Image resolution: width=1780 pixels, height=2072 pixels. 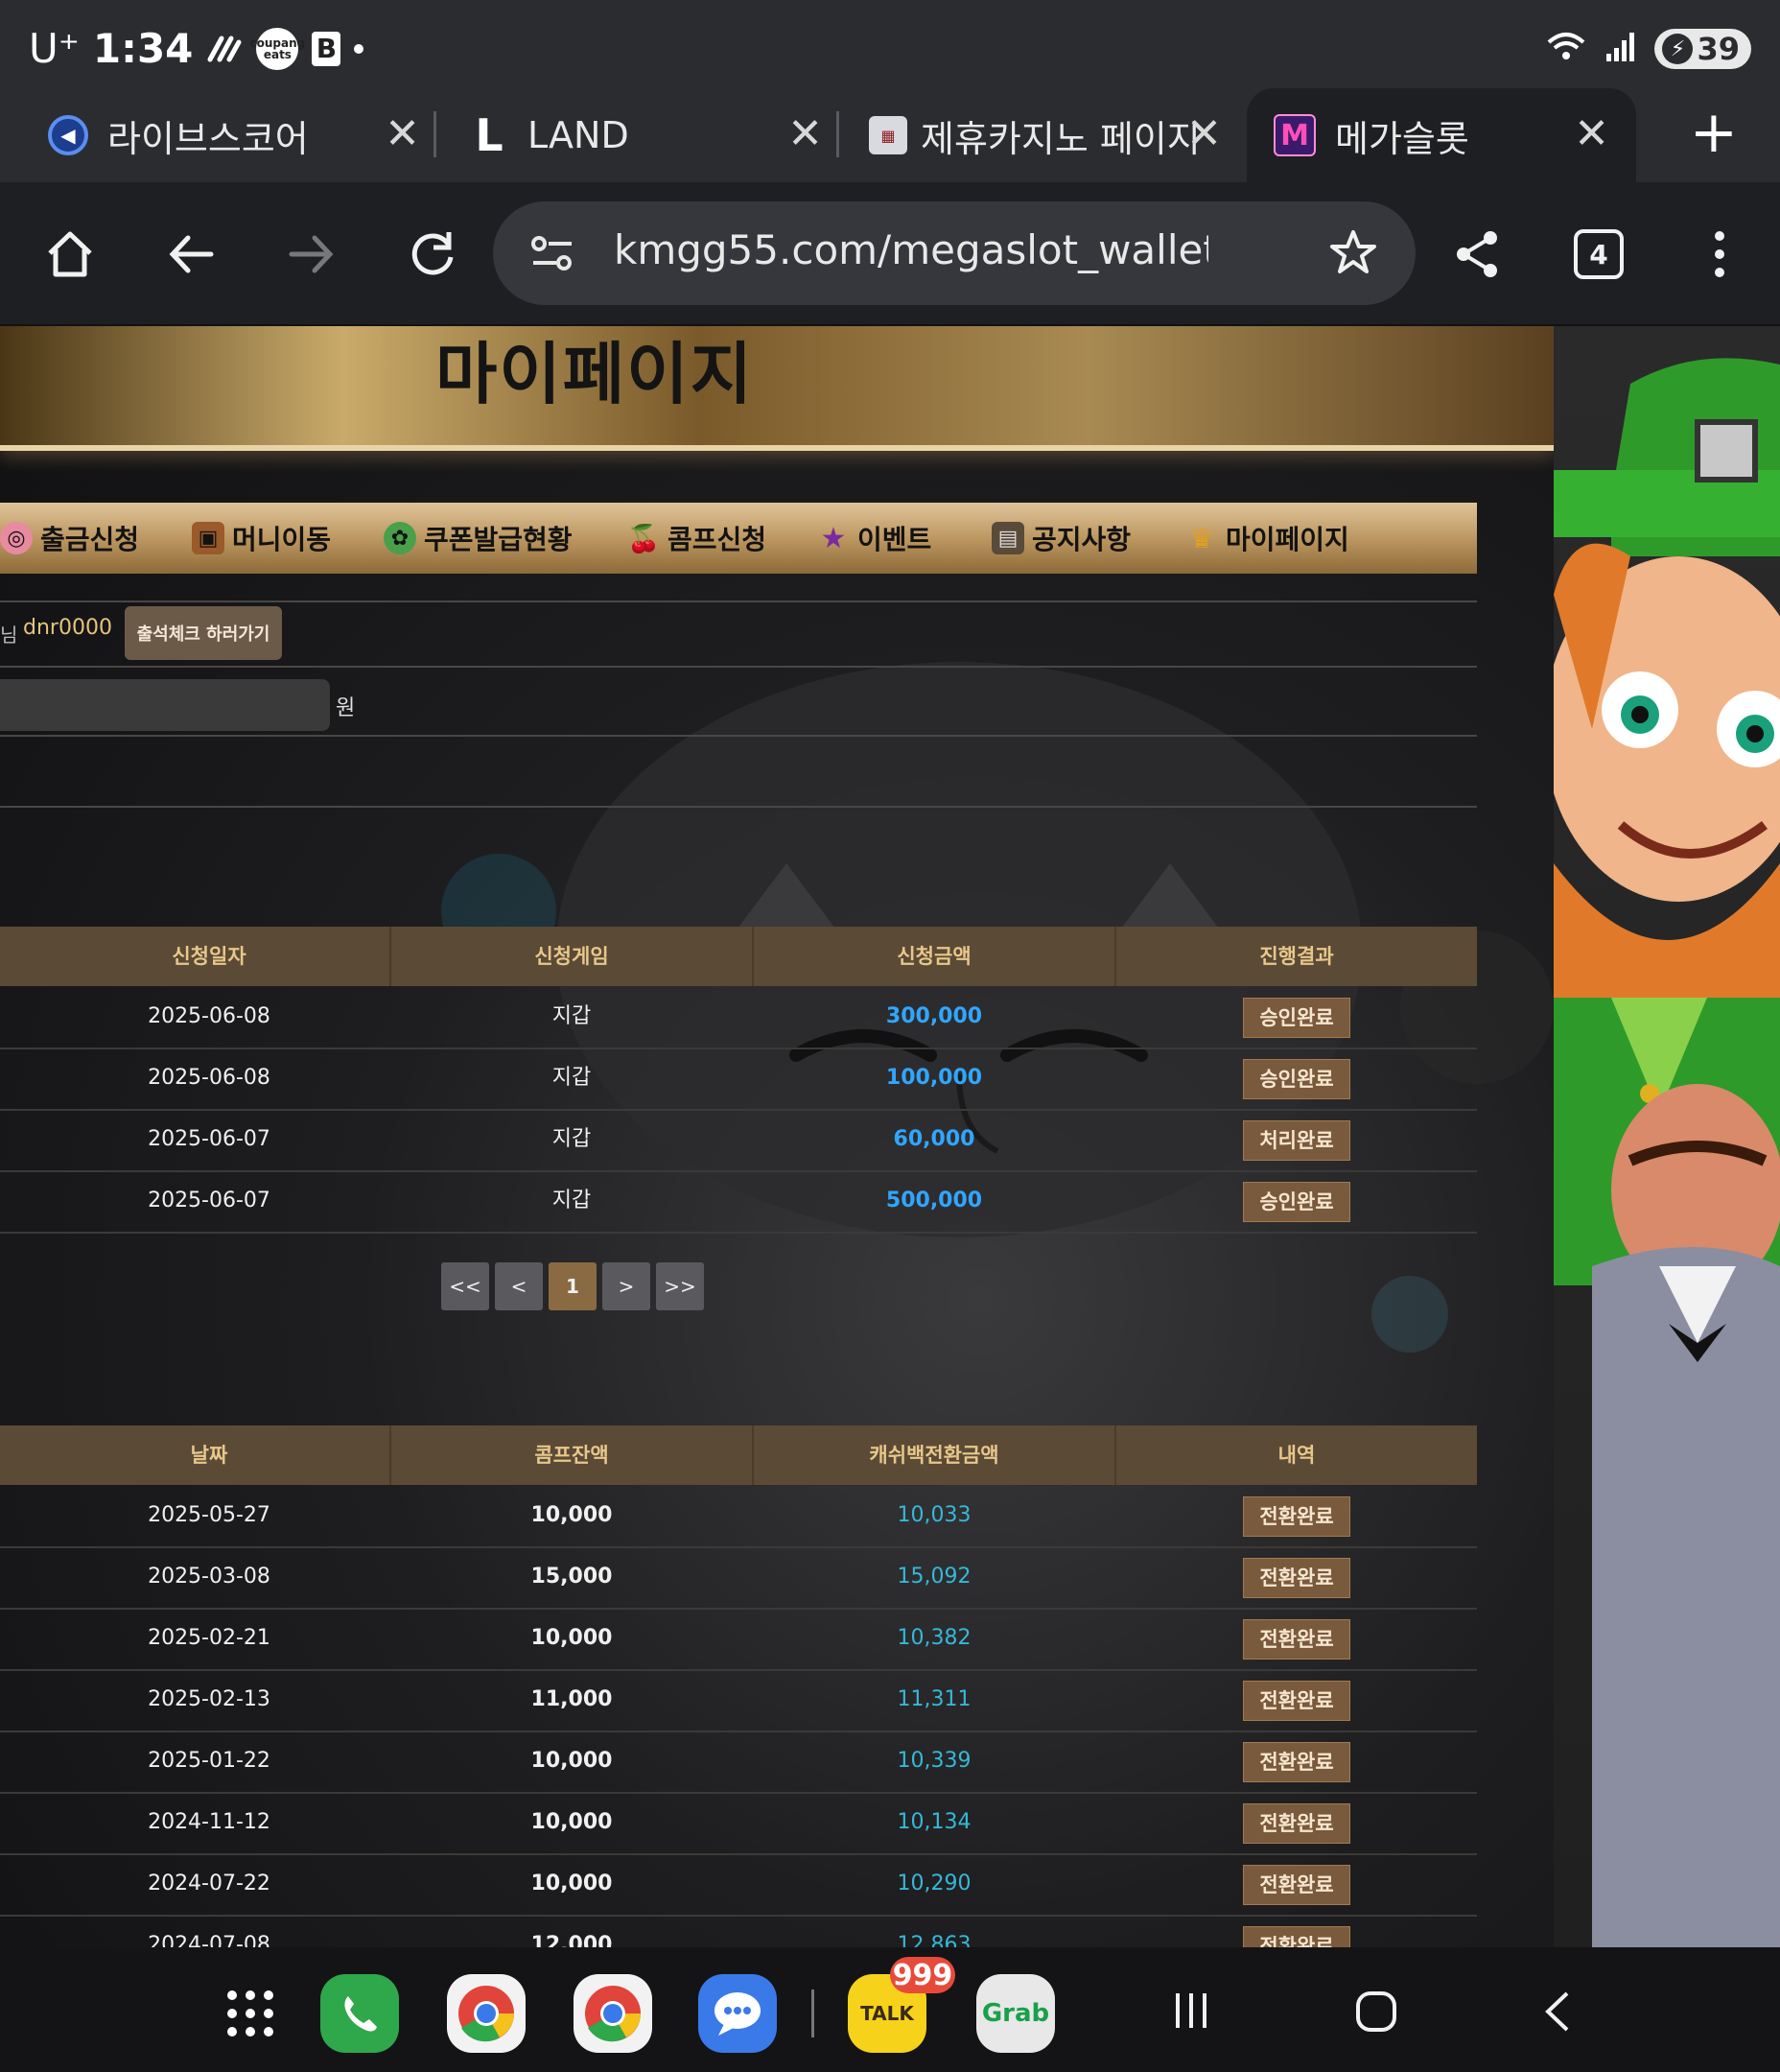 I want to click on nav-item-mypage: ♛ 마이페이지, so click(x=1266, y=538).